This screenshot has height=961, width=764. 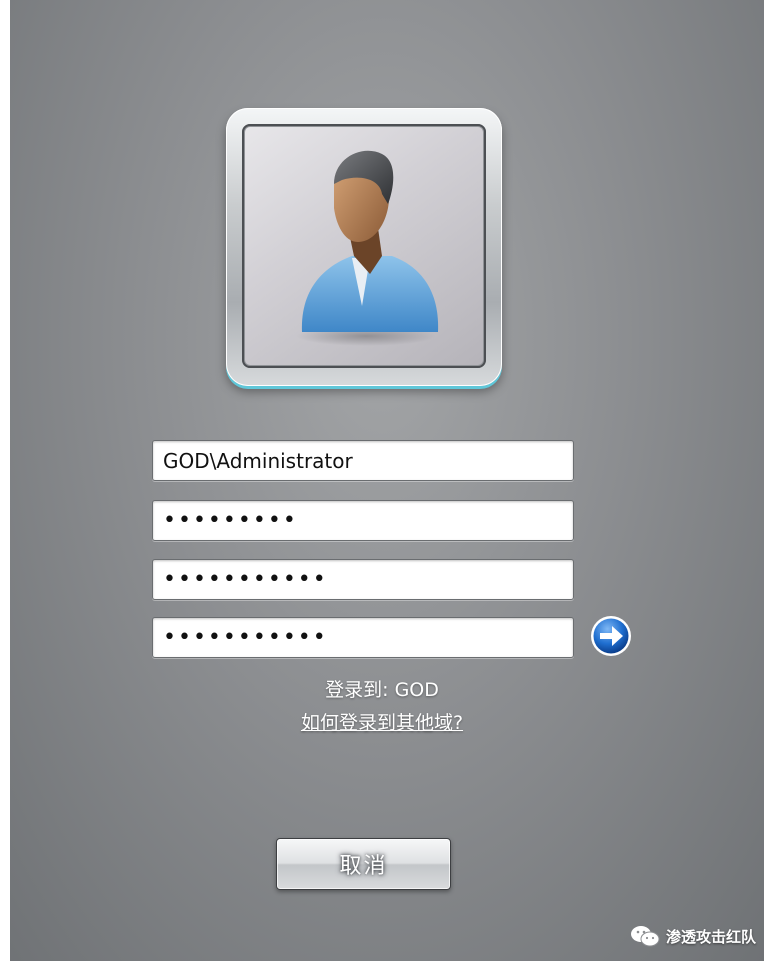 I want to click on user-avatar-icon, so click(x=364, y=246).